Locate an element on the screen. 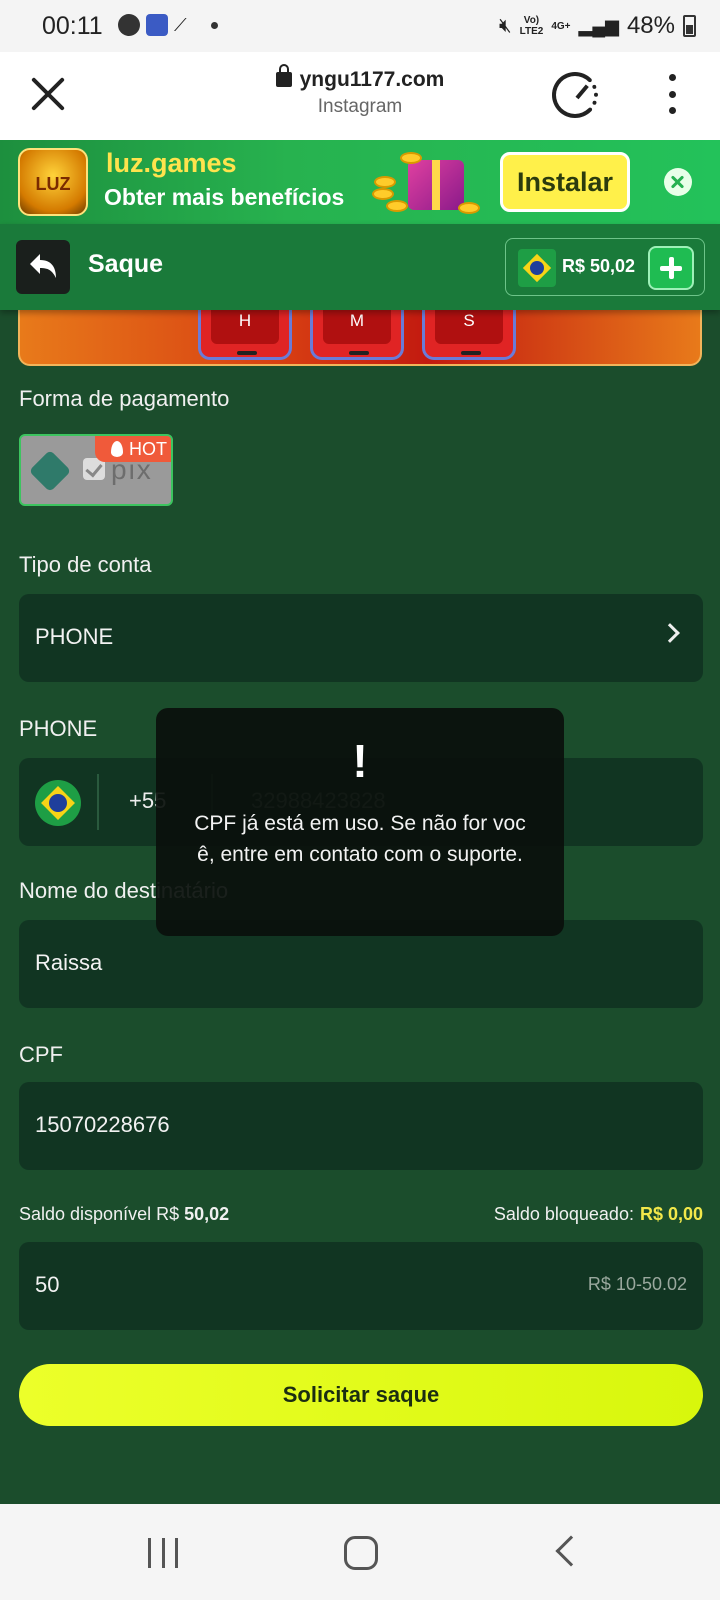 This screenshot has height=1600, width=720. back-icon is located at coordinates (571, 1551).